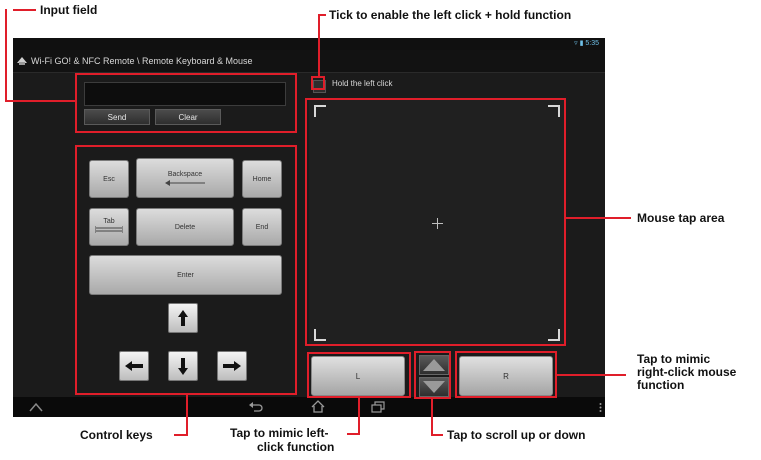  Describe the element at coordinates (309, 44) in the screenshot. I see `status-bar: ▿ ▮ 5:35` at that location.